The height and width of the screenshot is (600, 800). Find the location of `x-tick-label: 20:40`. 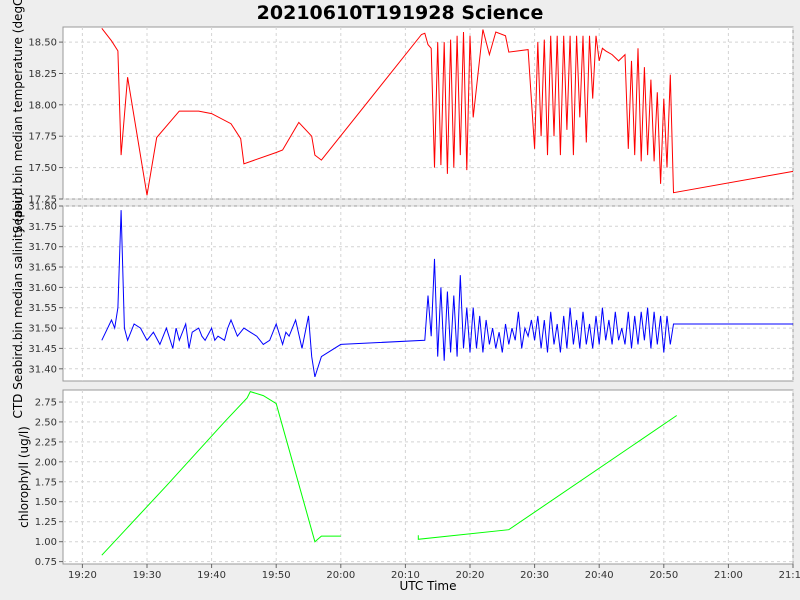

x-tick-label: 20:40 is located at coordinates (599, 575).